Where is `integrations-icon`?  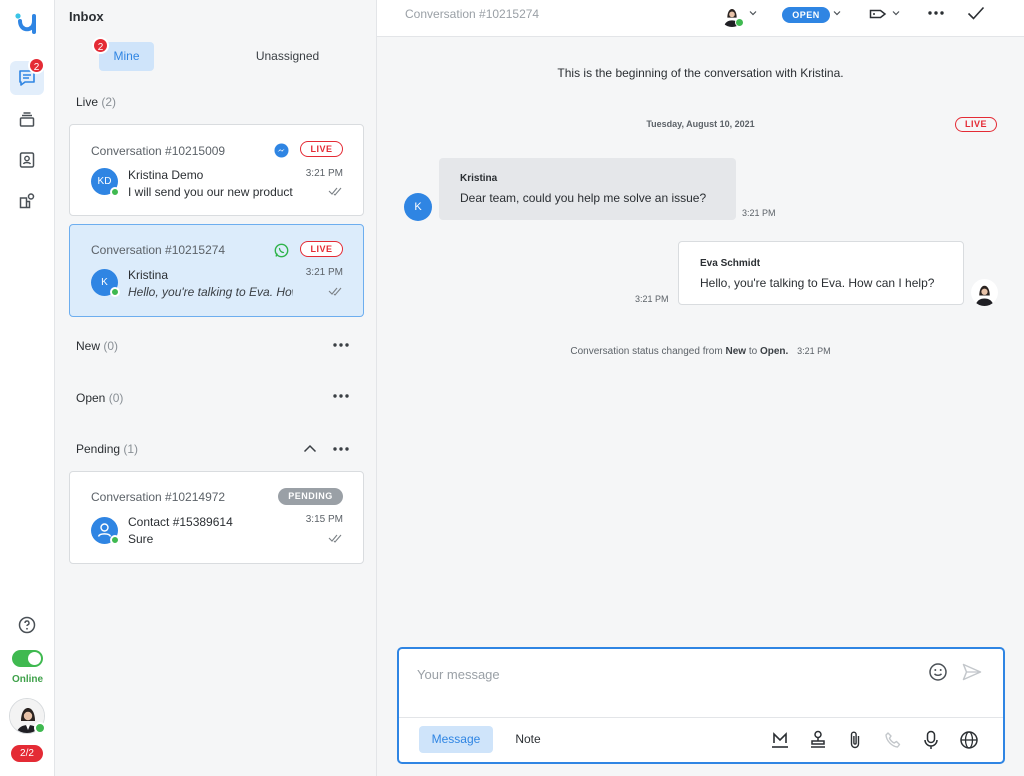
integrations-icon is located at coordinates (27, 201).